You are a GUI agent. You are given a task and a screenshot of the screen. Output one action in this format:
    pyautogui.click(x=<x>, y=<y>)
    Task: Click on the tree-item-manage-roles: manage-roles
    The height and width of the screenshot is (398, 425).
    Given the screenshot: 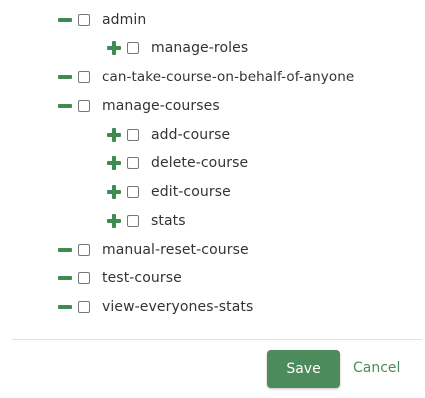 What is the action you would take?
    pyautogui.click(x=177, y=48)
    